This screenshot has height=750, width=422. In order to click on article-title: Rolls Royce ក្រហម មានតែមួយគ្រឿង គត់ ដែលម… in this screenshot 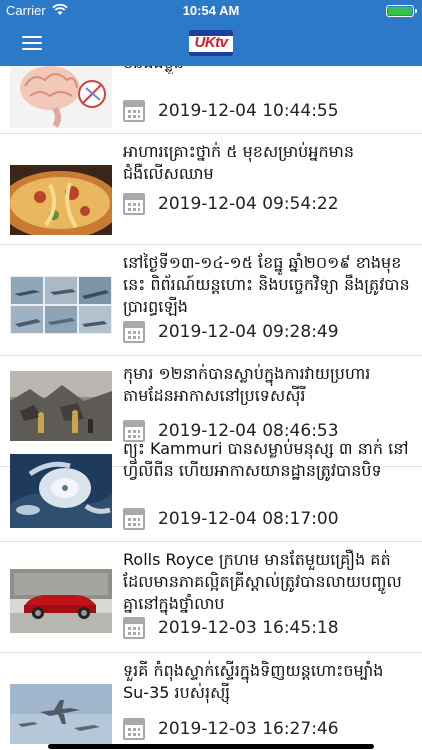, I will do `click(262, 581)`.